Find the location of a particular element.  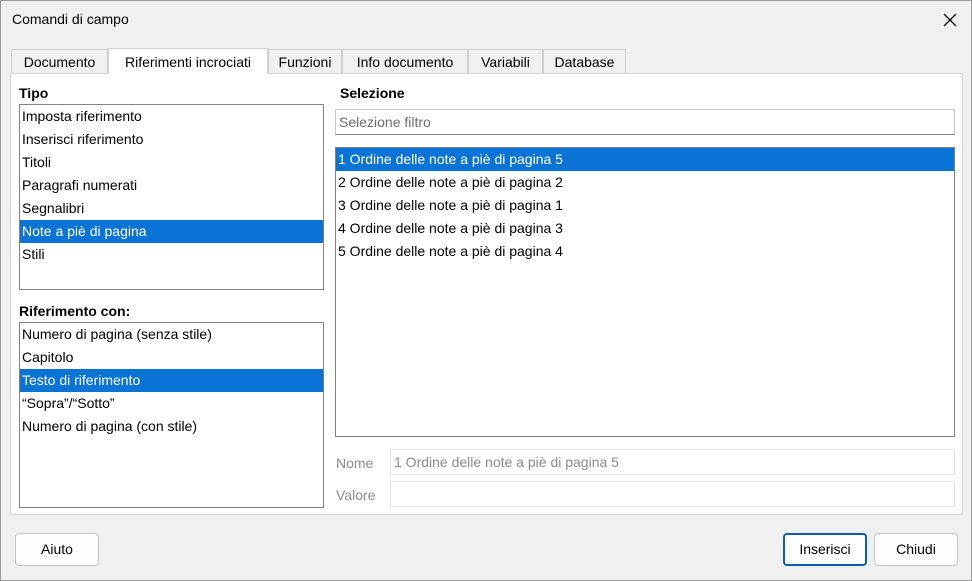

list-item: Note a piè di pagina is located at coordinates (171, 231).